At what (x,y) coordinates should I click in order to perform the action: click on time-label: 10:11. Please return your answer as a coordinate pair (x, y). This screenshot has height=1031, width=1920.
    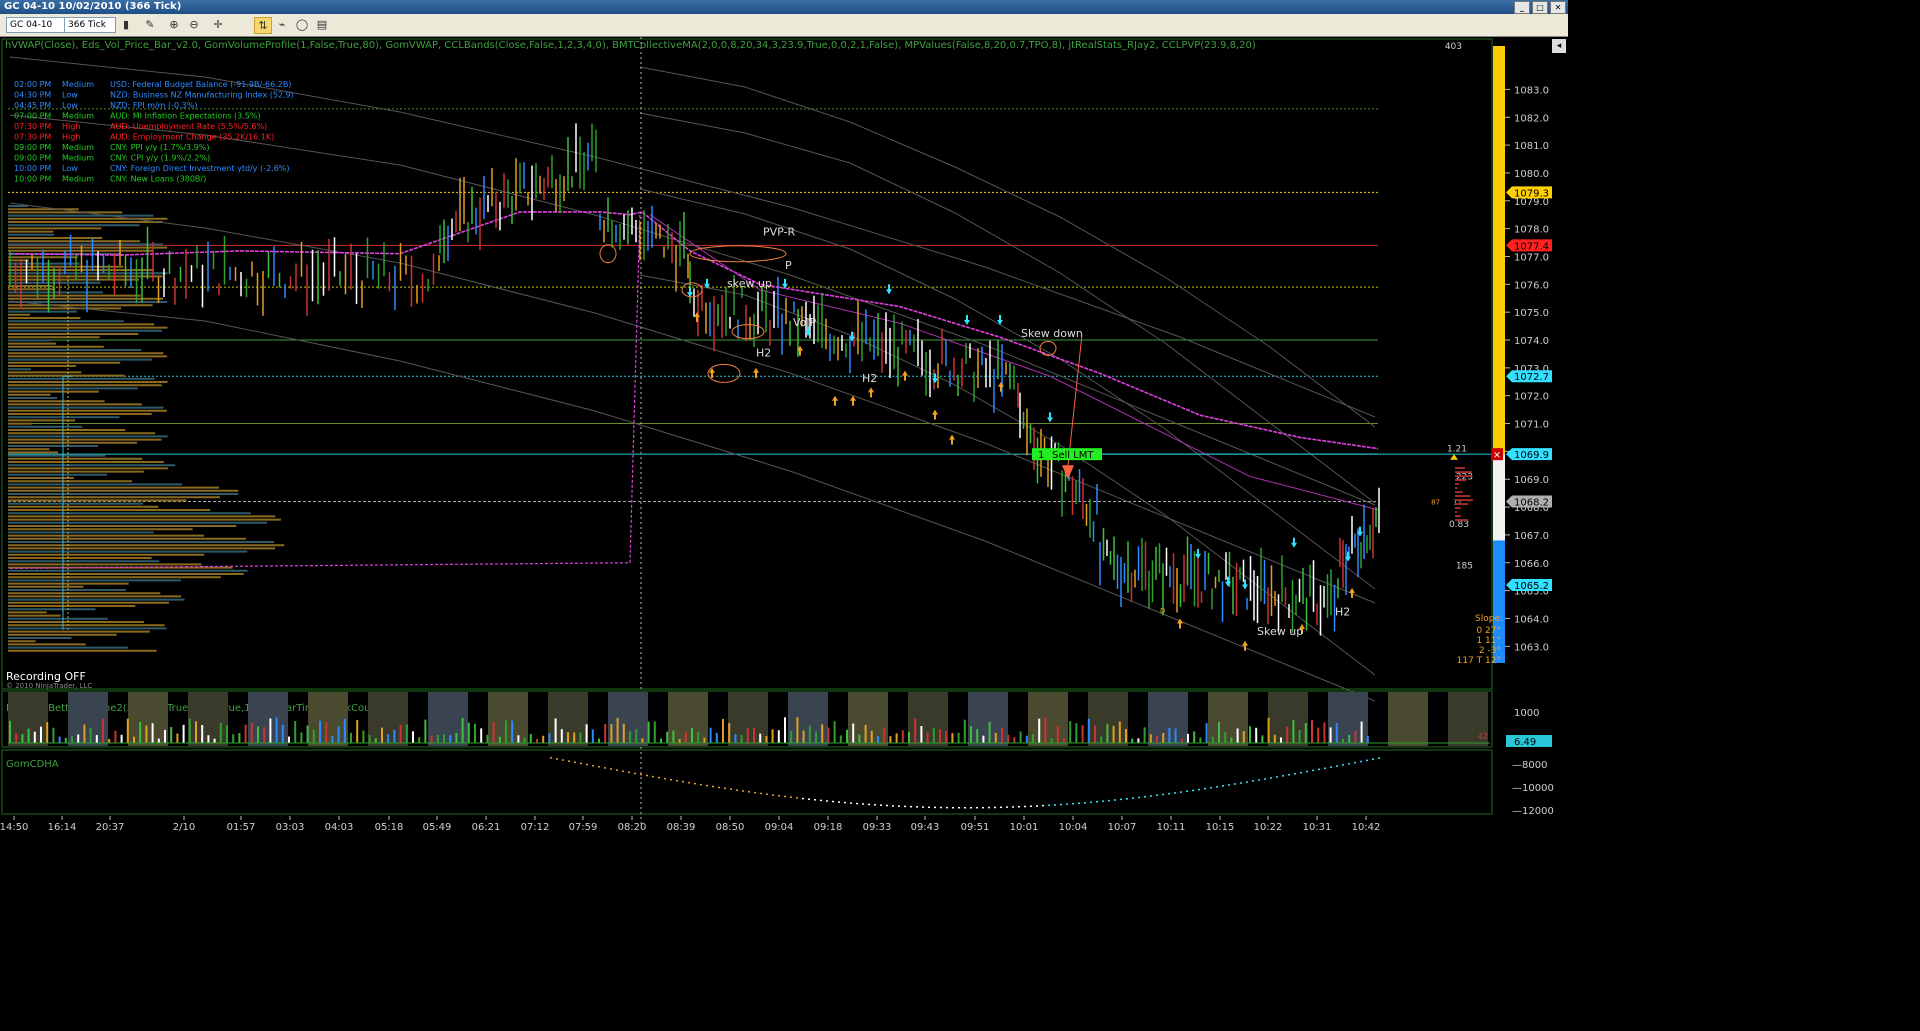
    Looking at the image, I should click on (1171, 827).